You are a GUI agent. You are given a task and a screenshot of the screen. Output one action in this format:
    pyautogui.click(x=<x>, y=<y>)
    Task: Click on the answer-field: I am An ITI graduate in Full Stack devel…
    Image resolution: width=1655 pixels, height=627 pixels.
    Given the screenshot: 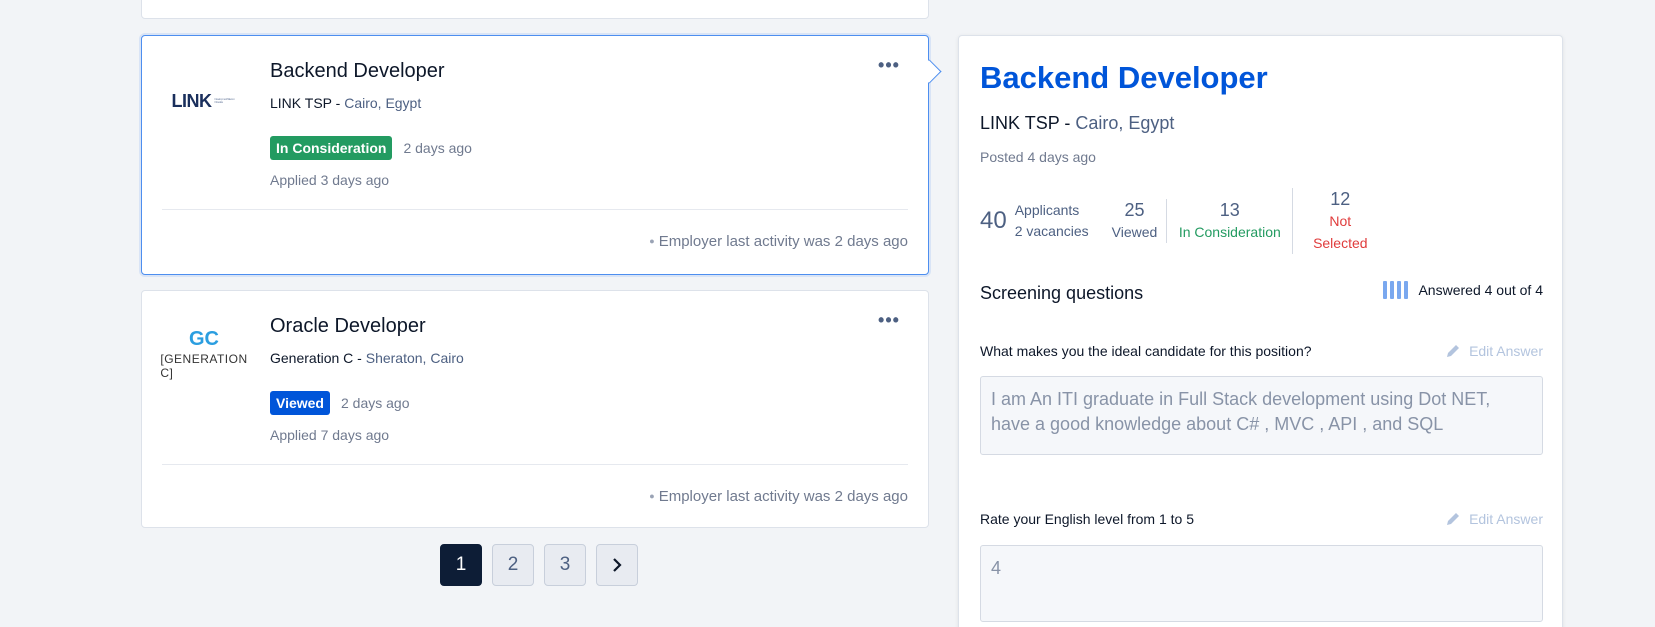 What is the action you would take?
    pyautogui.click(x=1261, y=415)
    